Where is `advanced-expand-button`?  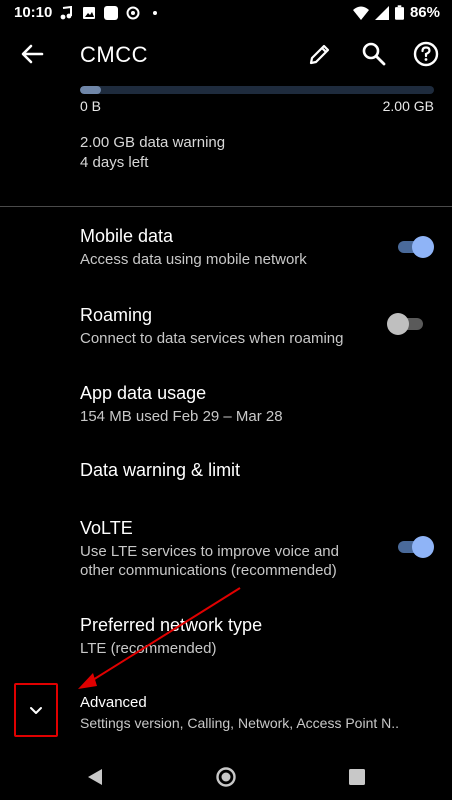
advanced-expand-button is located at coordinates (36, 710).